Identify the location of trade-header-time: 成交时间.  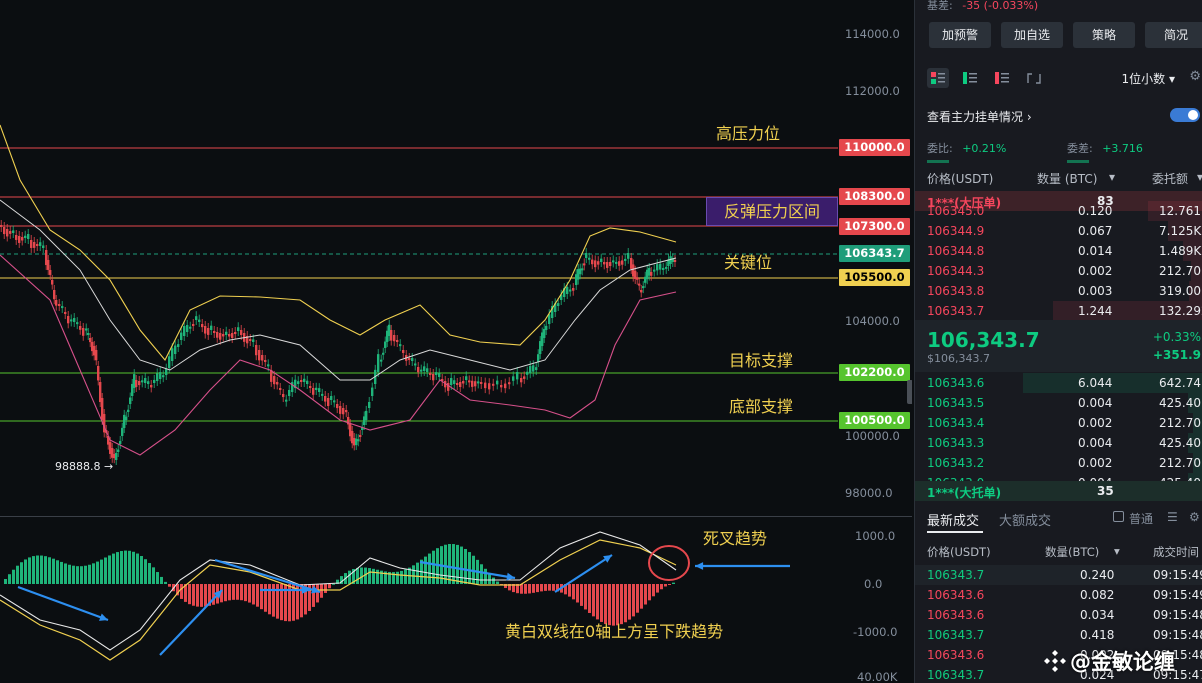
(1176, 552).